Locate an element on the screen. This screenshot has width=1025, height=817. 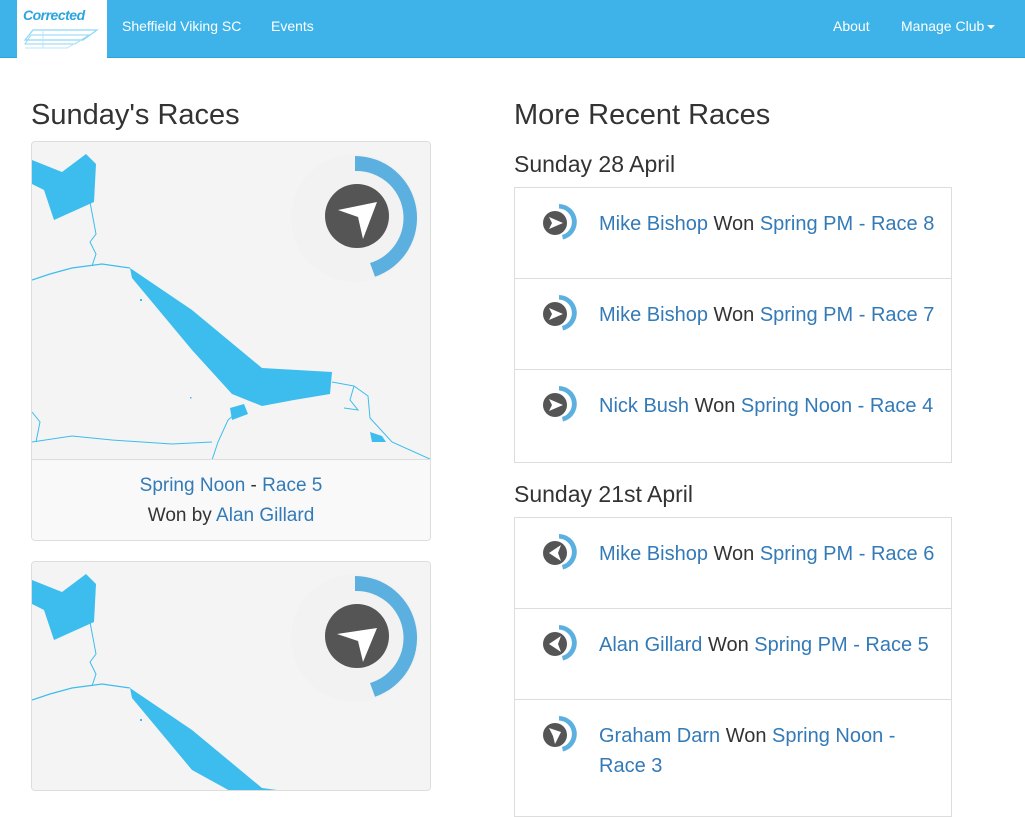
brand-logo: Corrected is located at coordinates (62, 29).